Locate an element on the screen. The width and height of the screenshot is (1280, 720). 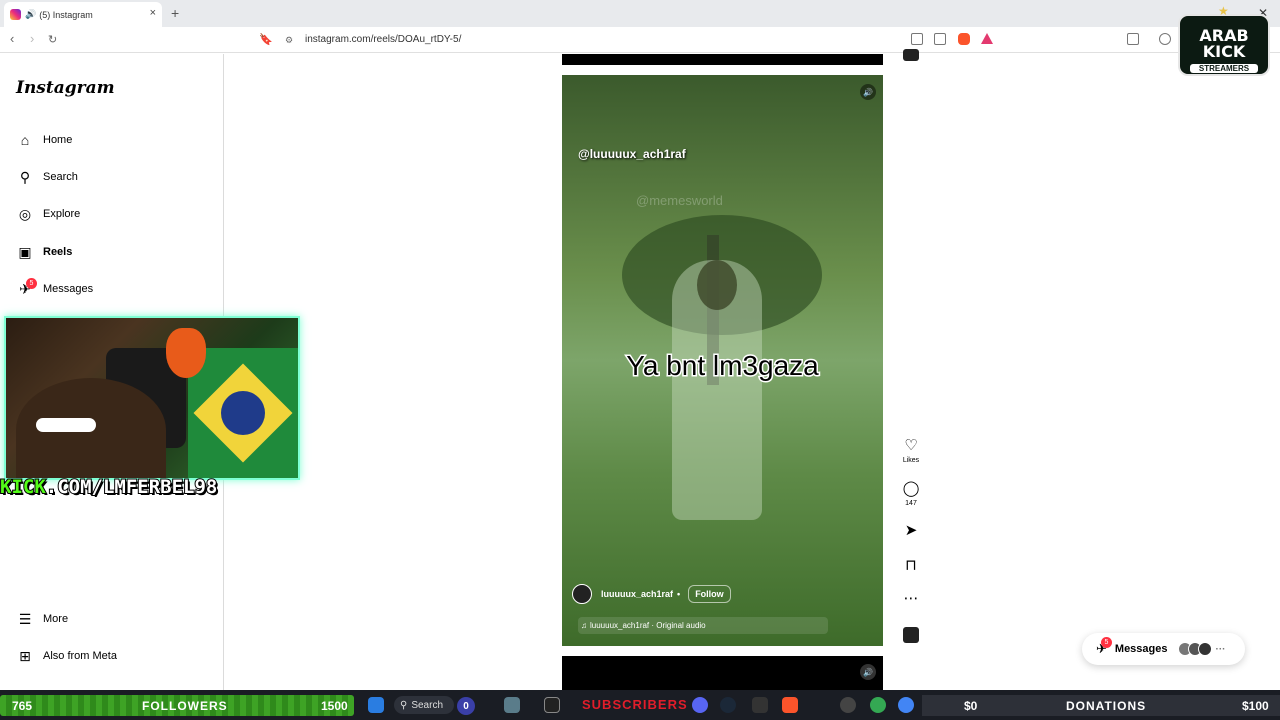
donations-goal-bar: $0 DONATIONS $100 is located at coordinates (1101, 705).